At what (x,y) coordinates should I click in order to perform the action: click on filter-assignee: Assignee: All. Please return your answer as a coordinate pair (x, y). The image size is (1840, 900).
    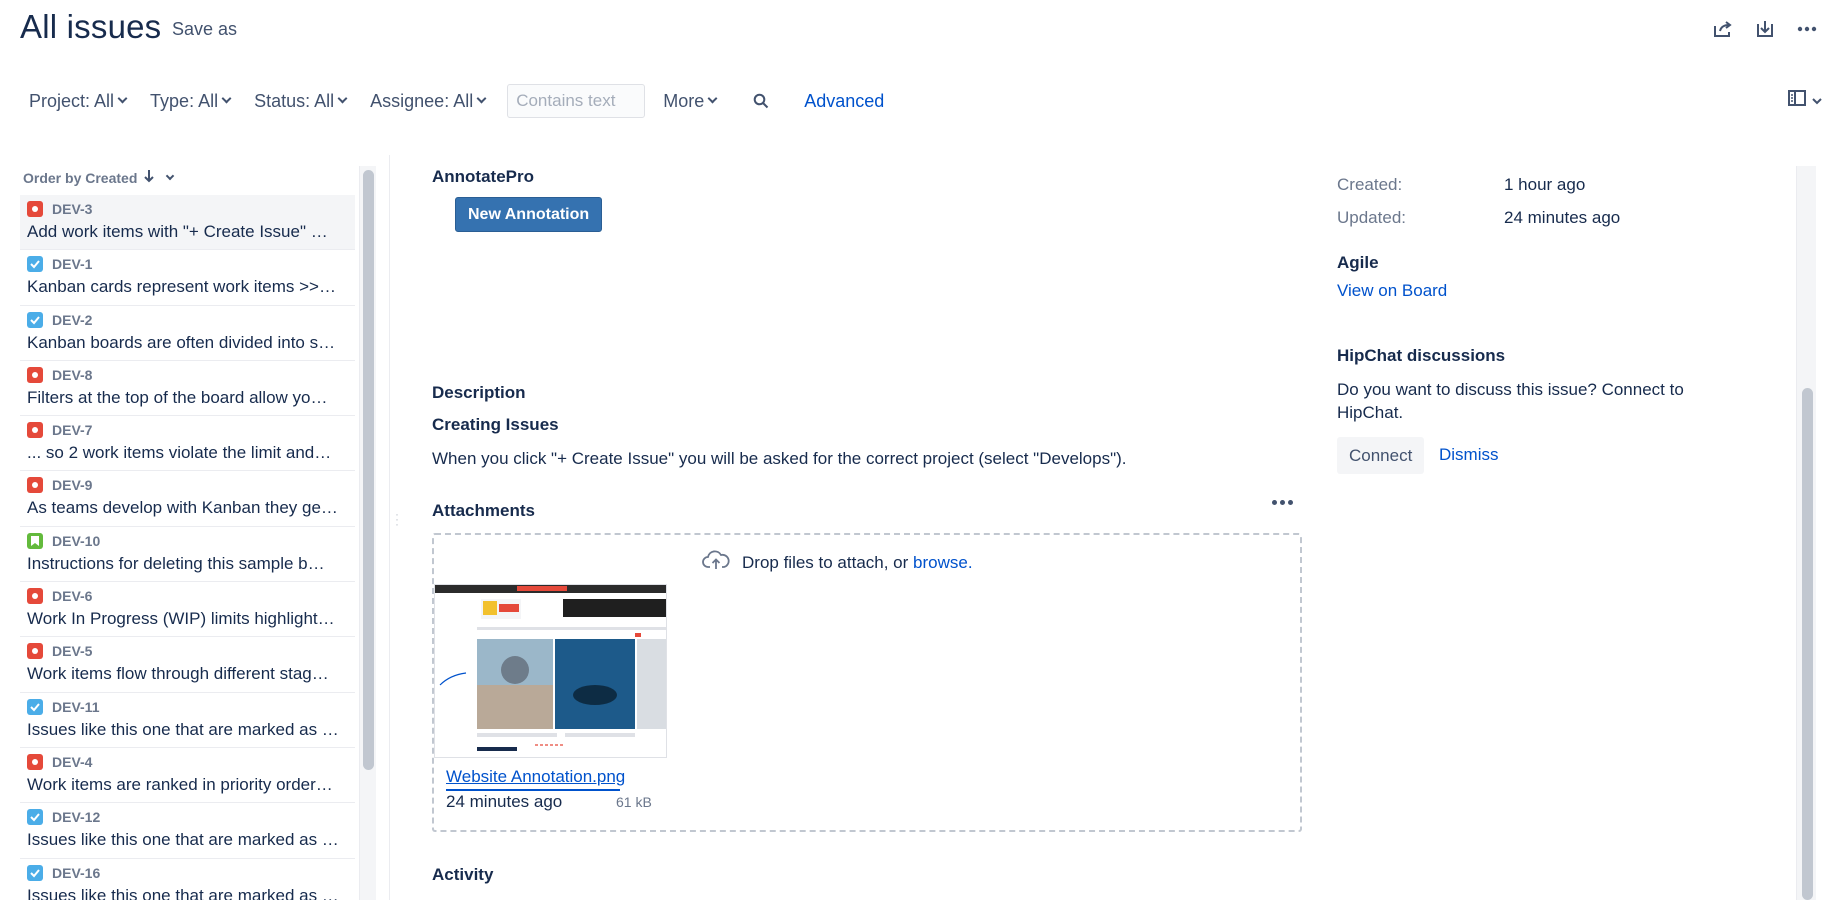
    Looking at the image, I should click on (428, 101).